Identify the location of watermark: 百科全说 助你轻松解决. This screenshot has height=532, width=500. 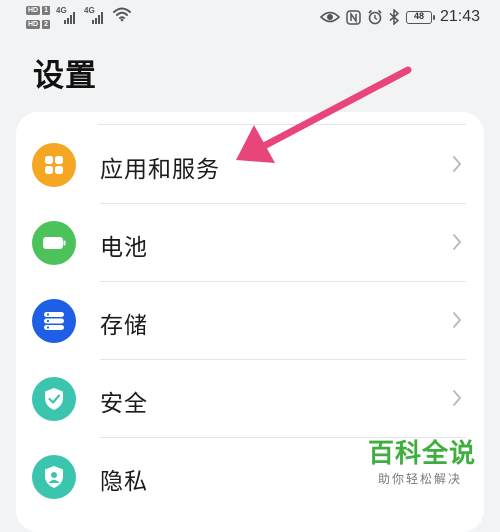
(432, 462).